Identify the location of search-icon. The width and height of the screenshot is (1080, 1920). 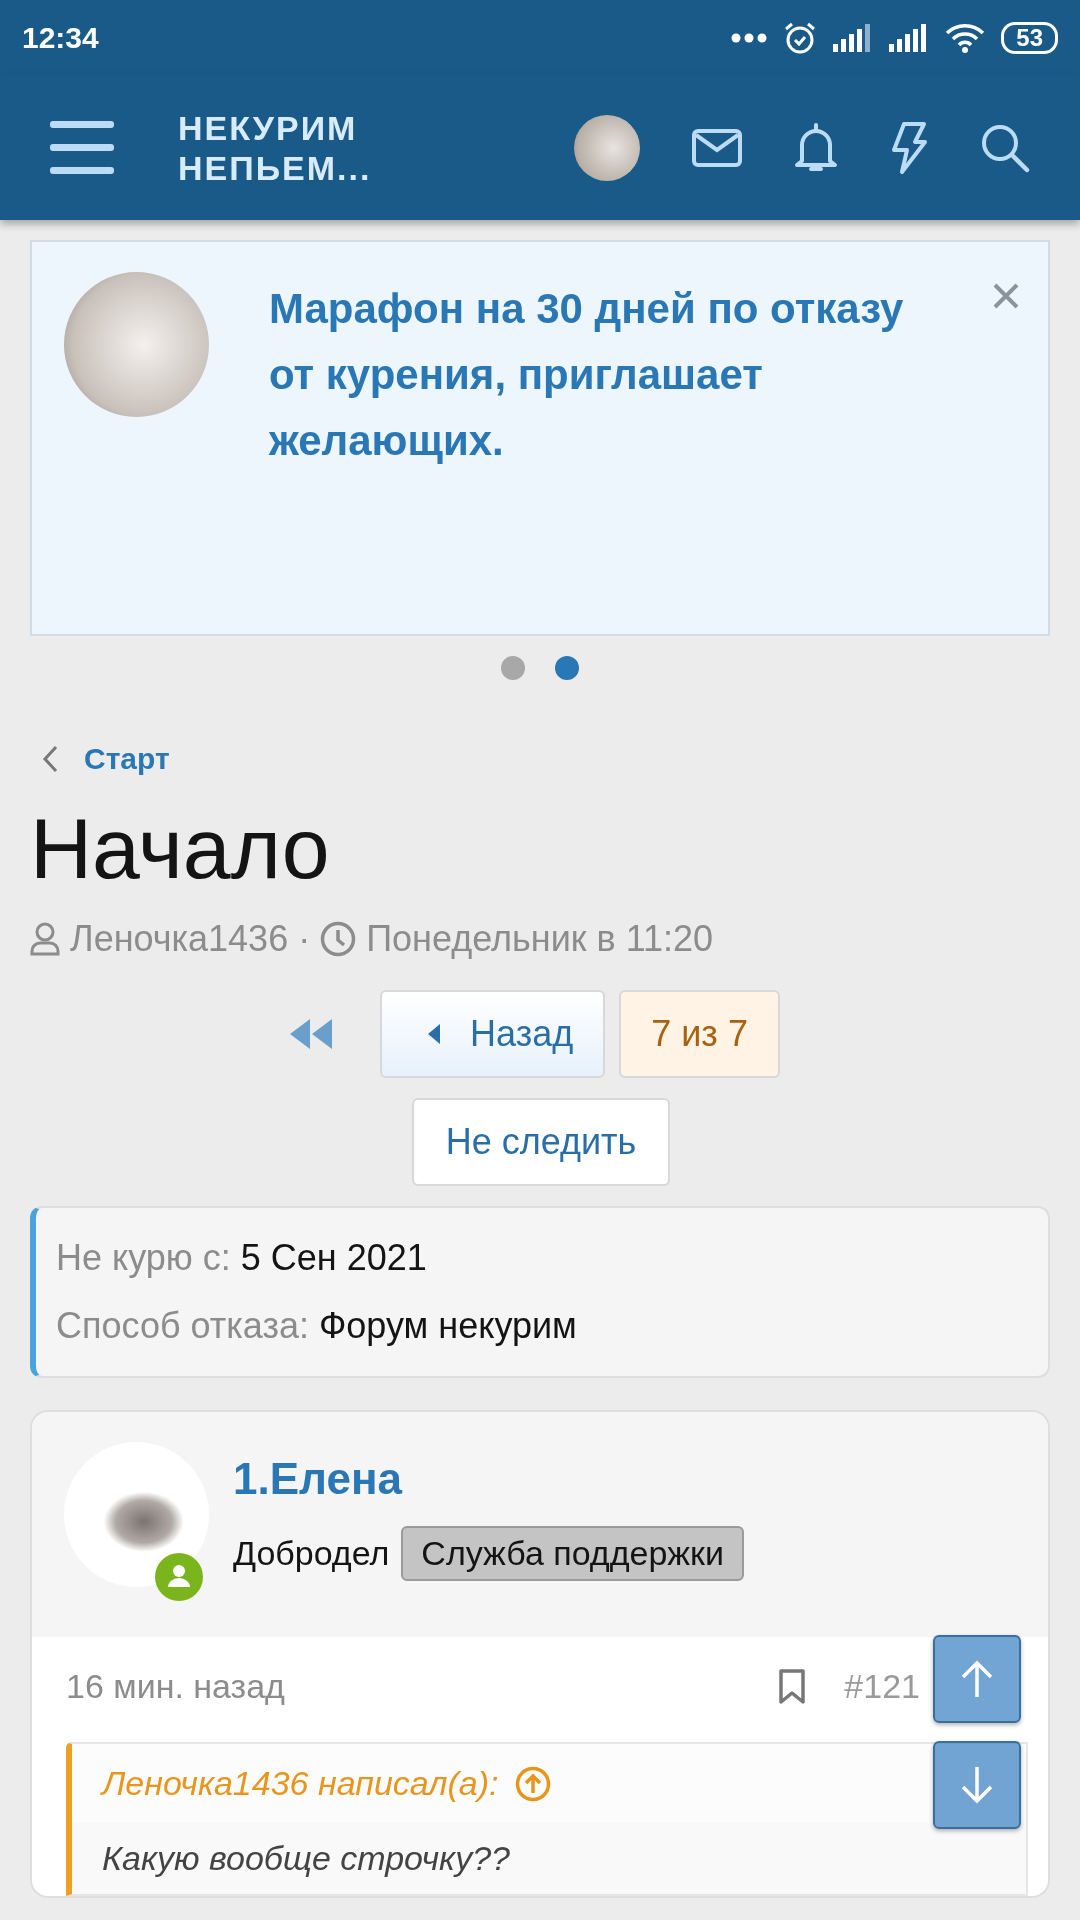
(1005, 147).